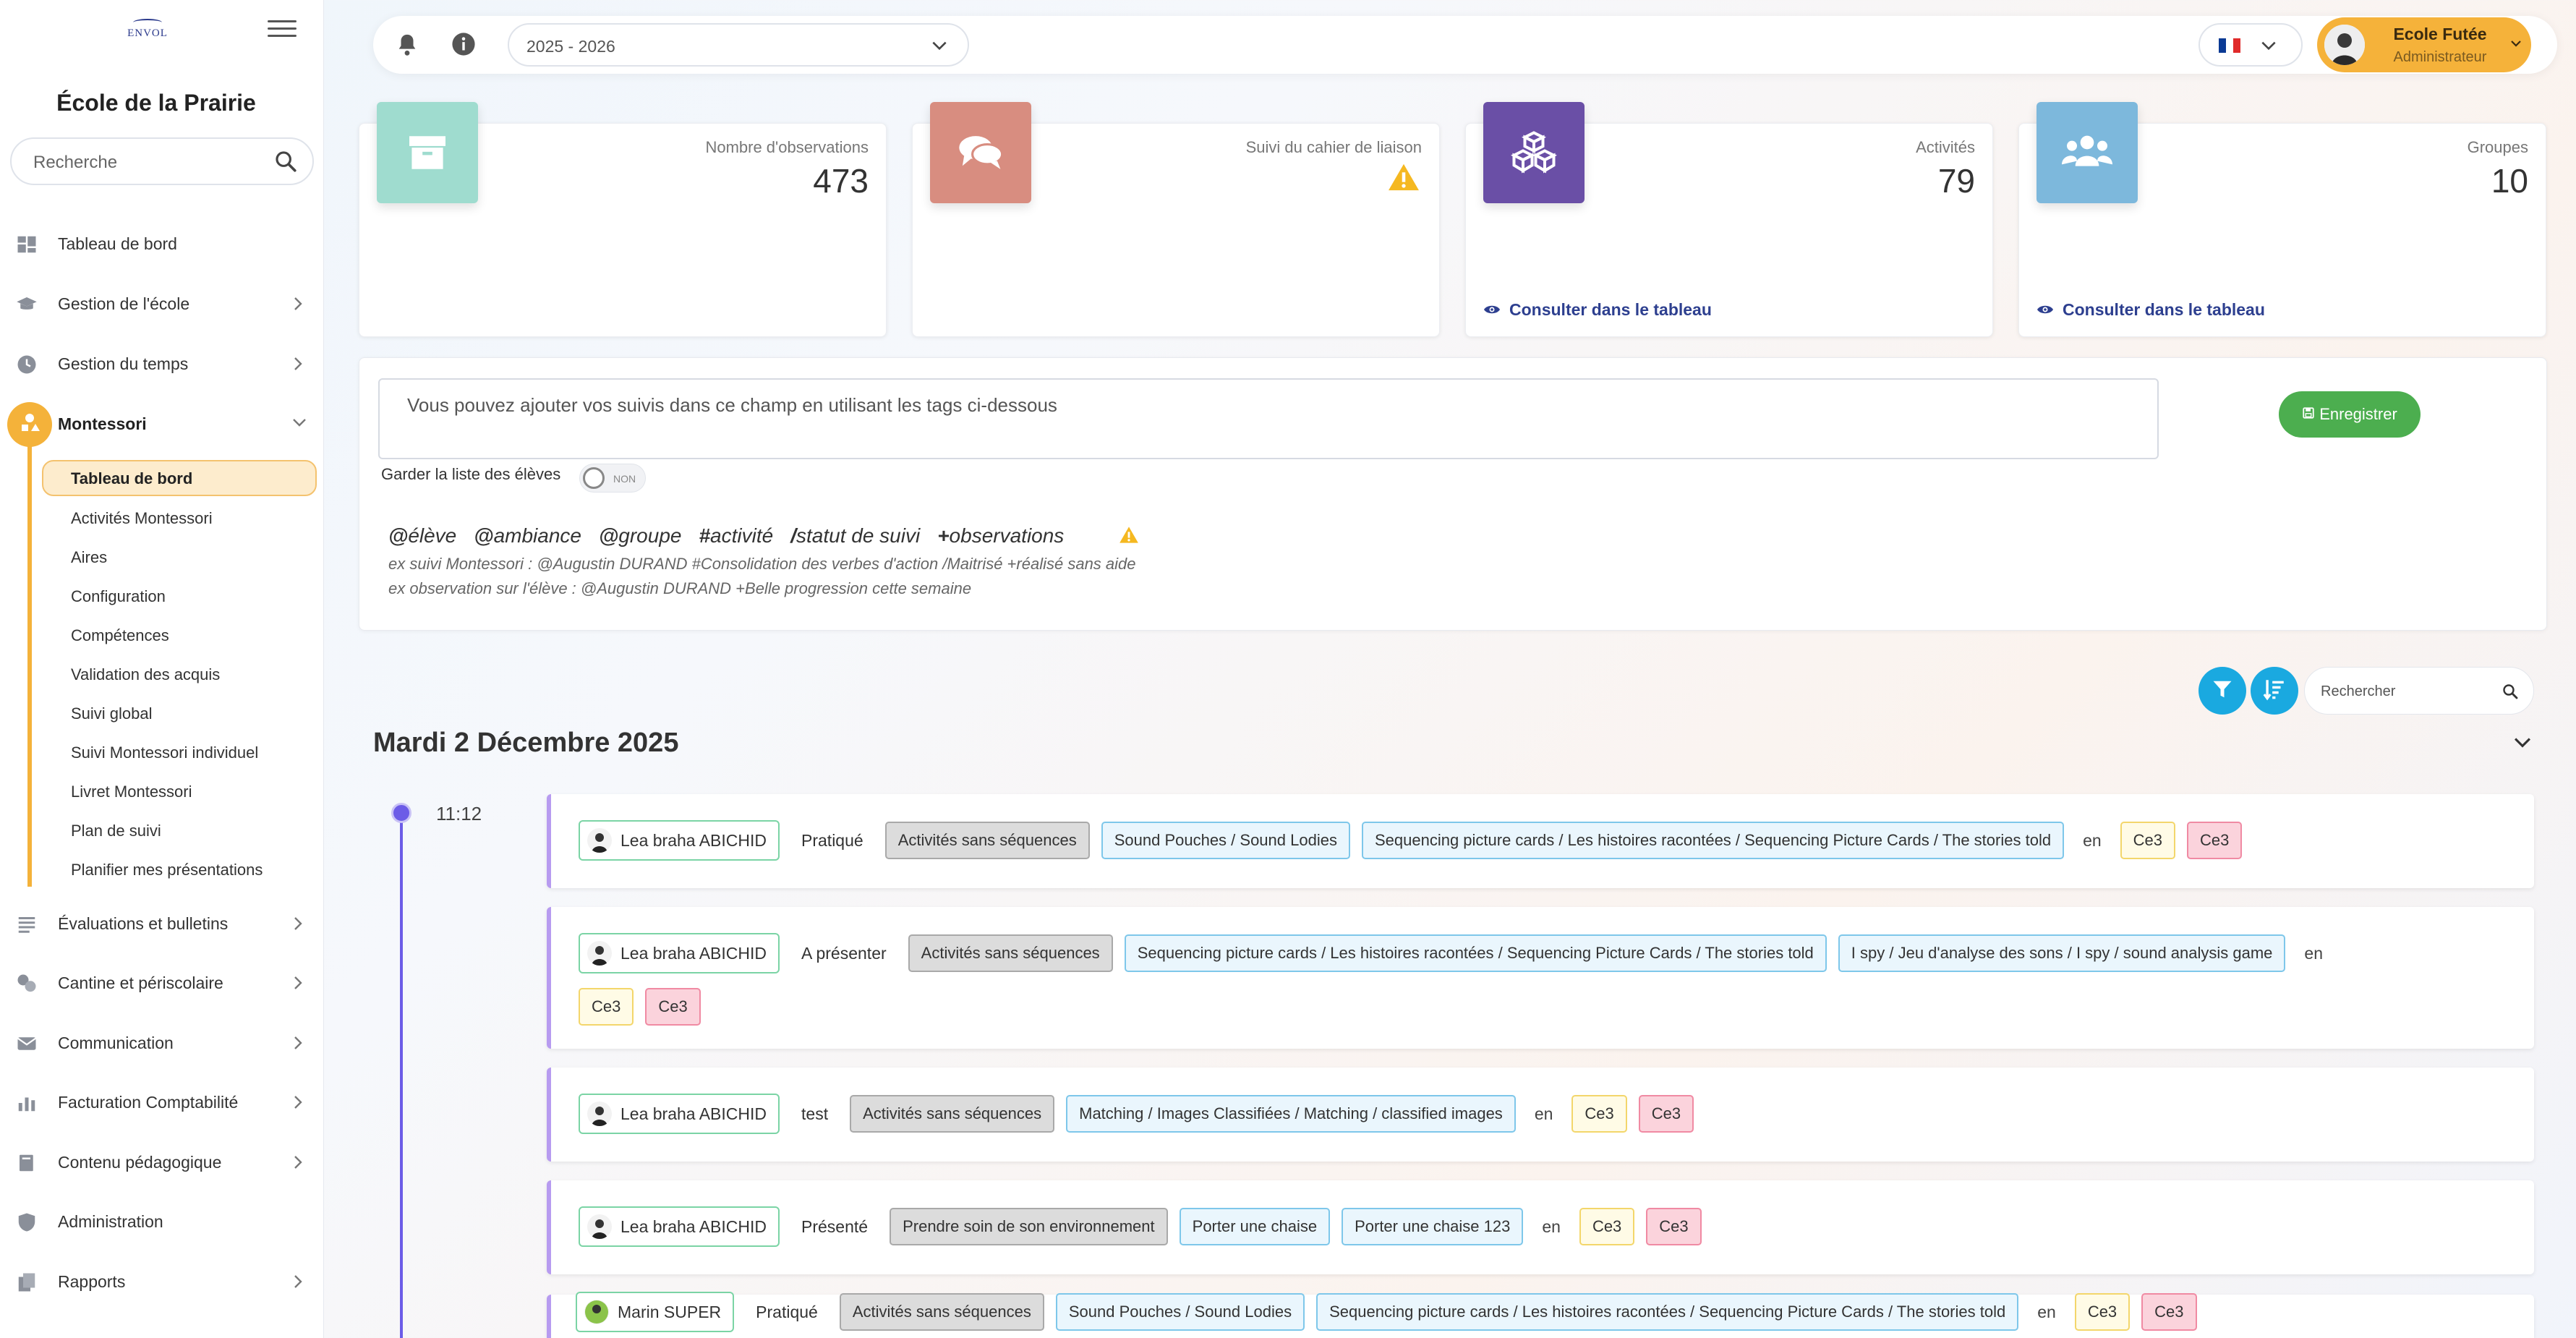  I want to click on info-icon, so click(463, 46).